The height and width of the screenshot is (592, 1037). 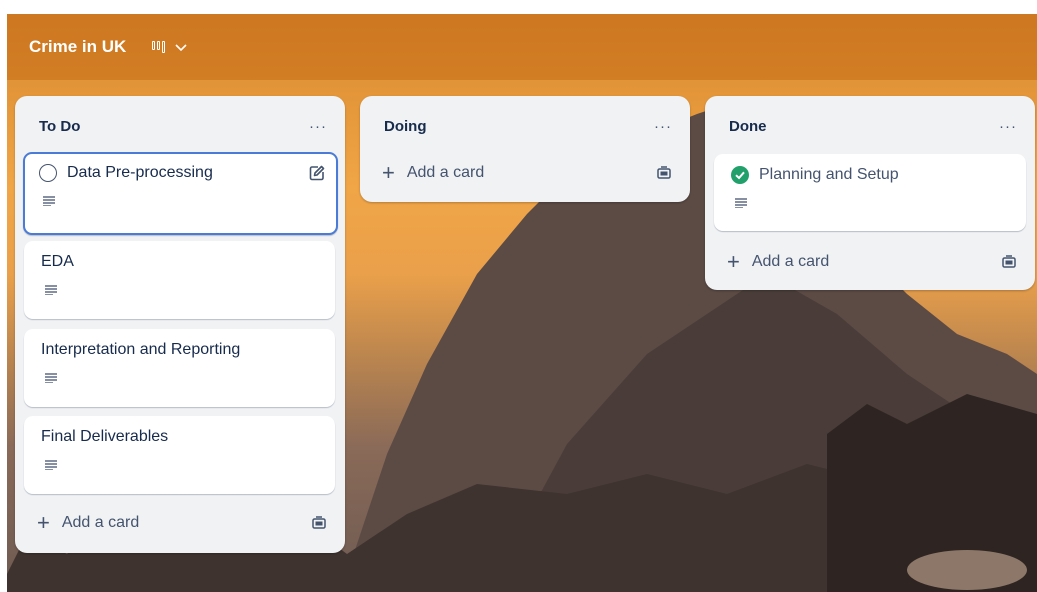 What do you see at coordinates (141, 349) in the screenshot?
I see `card-title: Interpretation and Reporting` at bounding box center [141, 349].